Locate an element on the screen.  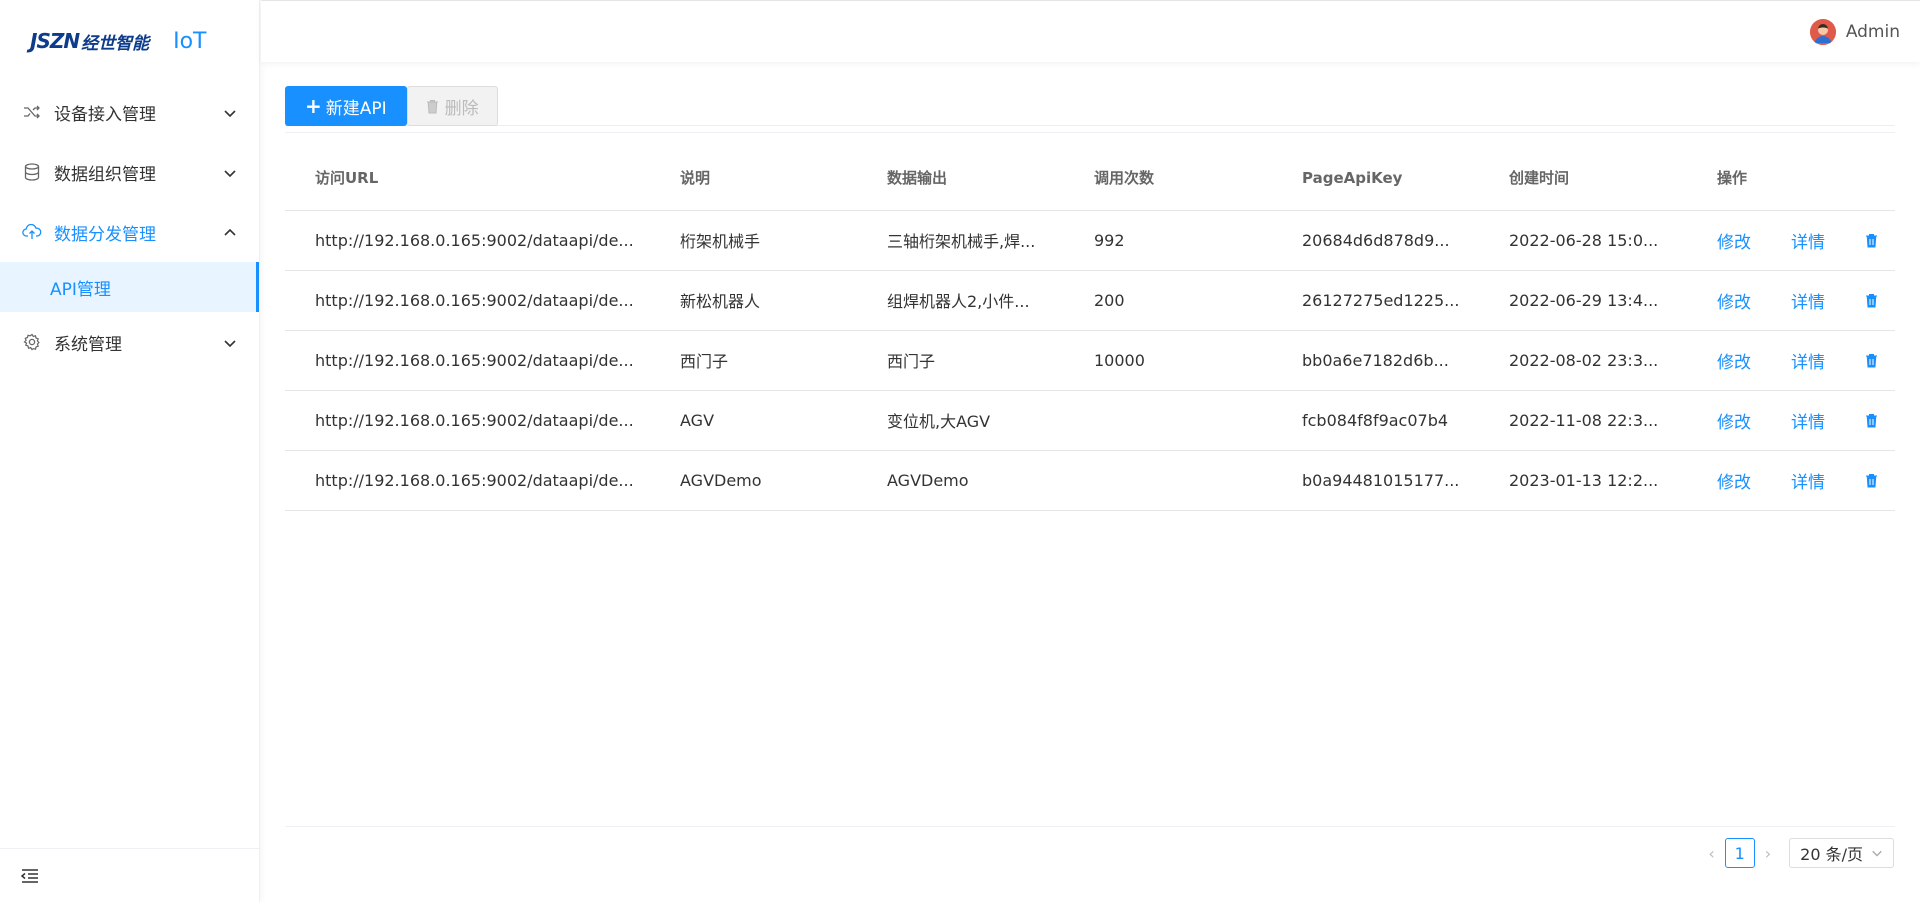
cell-desc: AGV is located at coordinates (753, 420).